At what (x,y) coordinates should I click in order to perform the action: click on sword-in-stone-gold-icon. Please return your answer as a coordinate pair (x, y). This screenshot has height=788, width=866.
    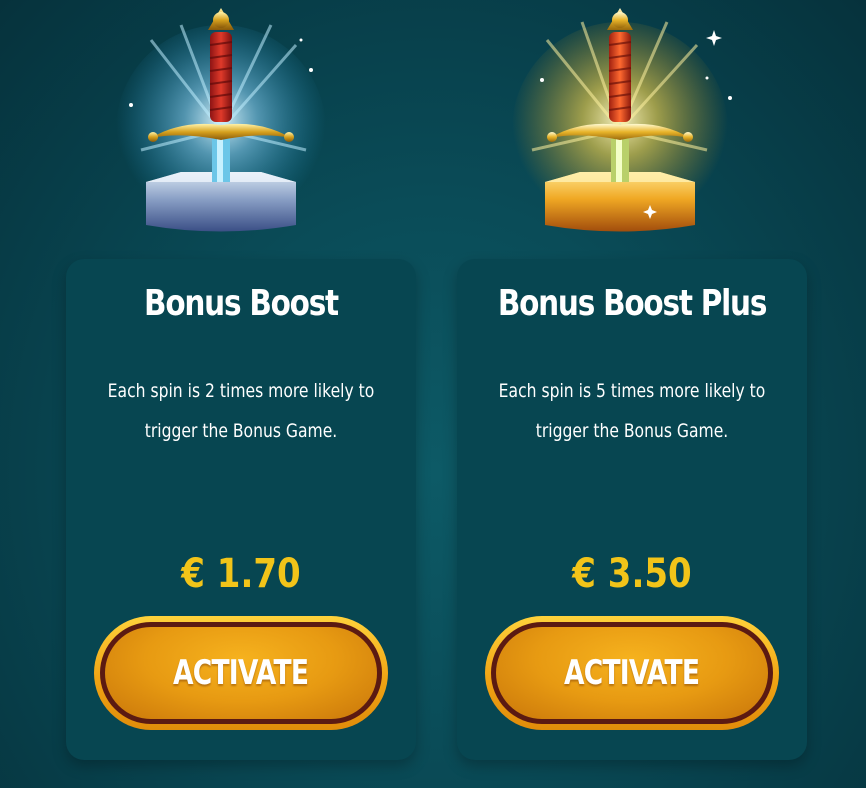
    Looking at the image, I should click on (632, 130).